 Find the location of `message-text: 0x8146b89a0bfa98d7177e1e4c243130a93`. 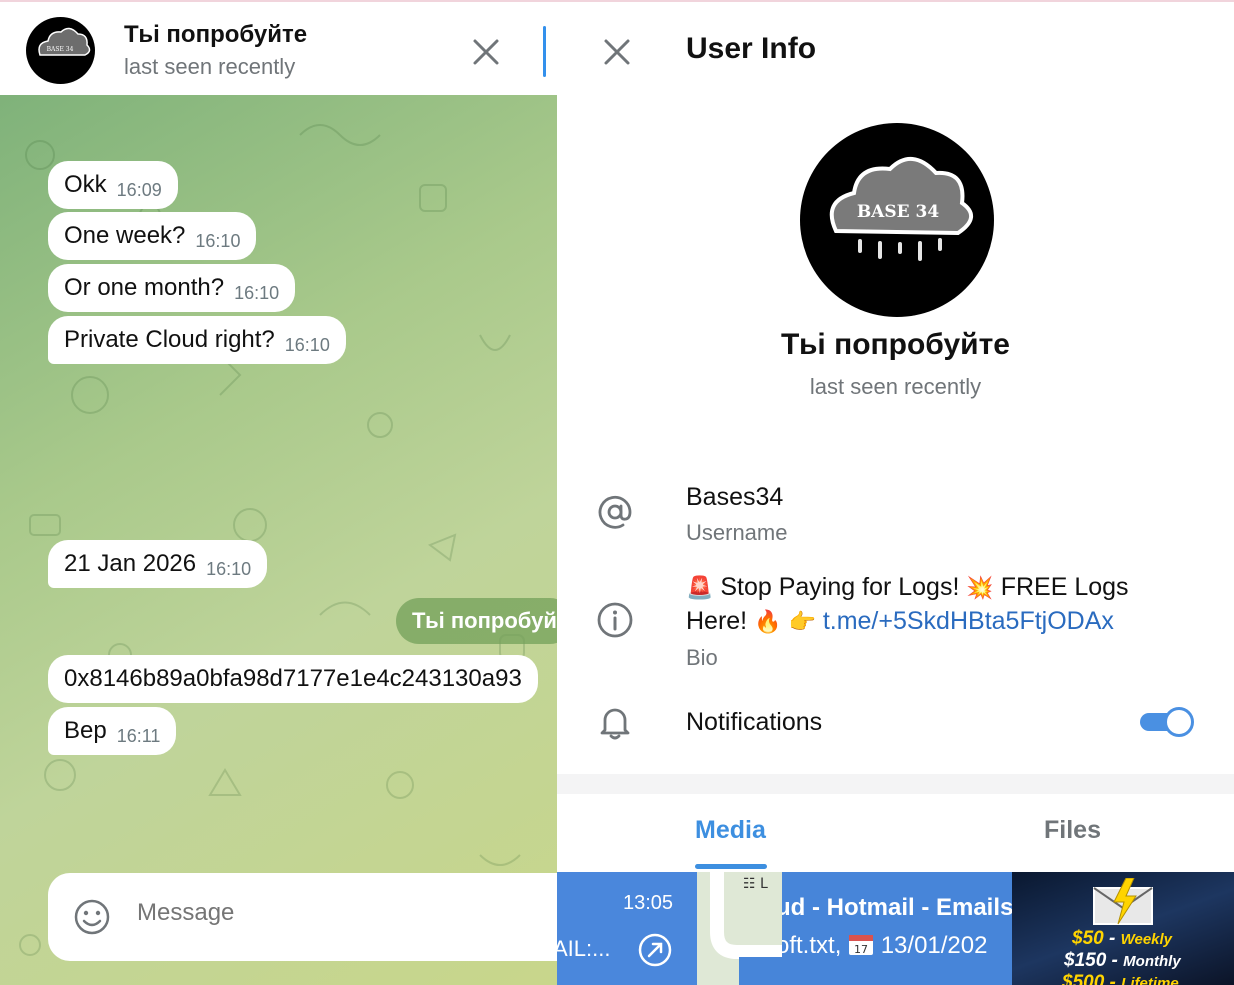

message-text: 0x8146b89a0bfa98d7177e1e4c243130a93 is located at coordinates (293, 678).